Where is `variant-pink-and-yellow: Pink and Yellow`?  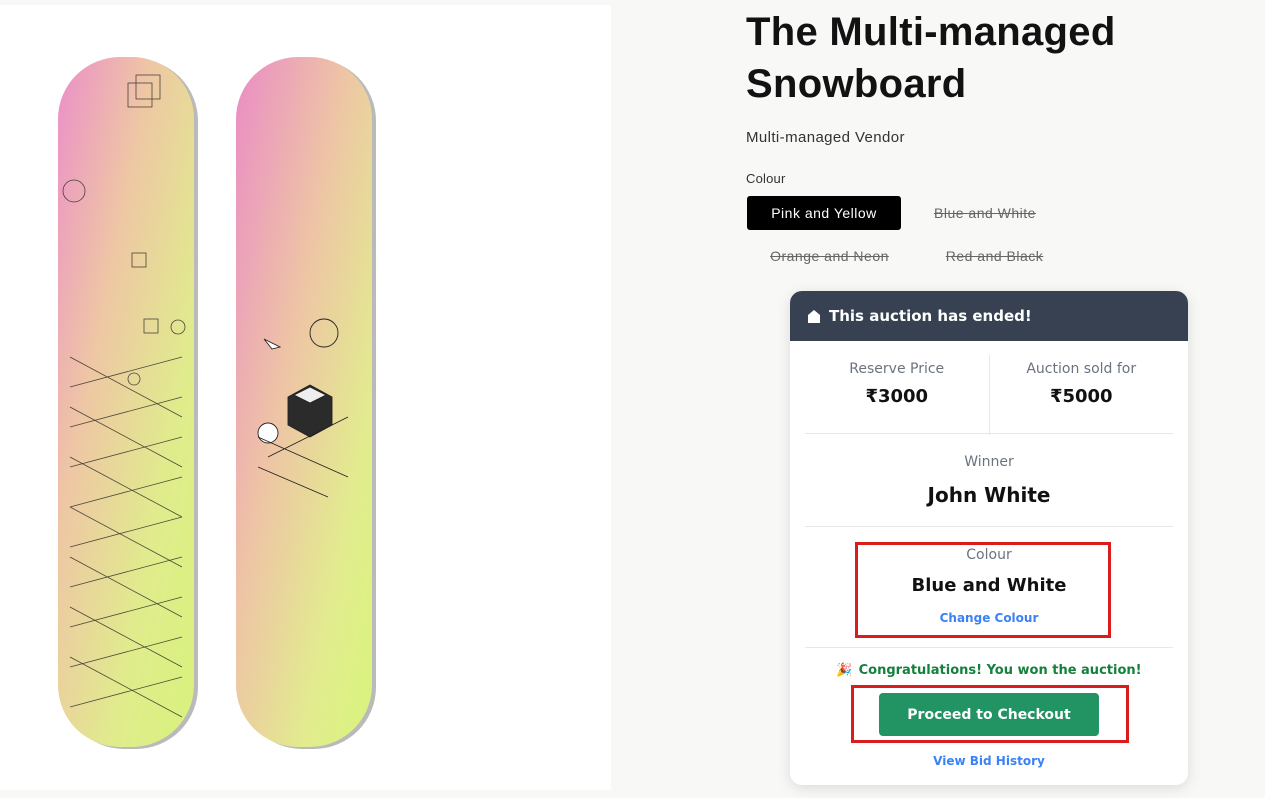
variant-pink-and-yellow: Pink and Yellow is located at coordinates (824, 213).